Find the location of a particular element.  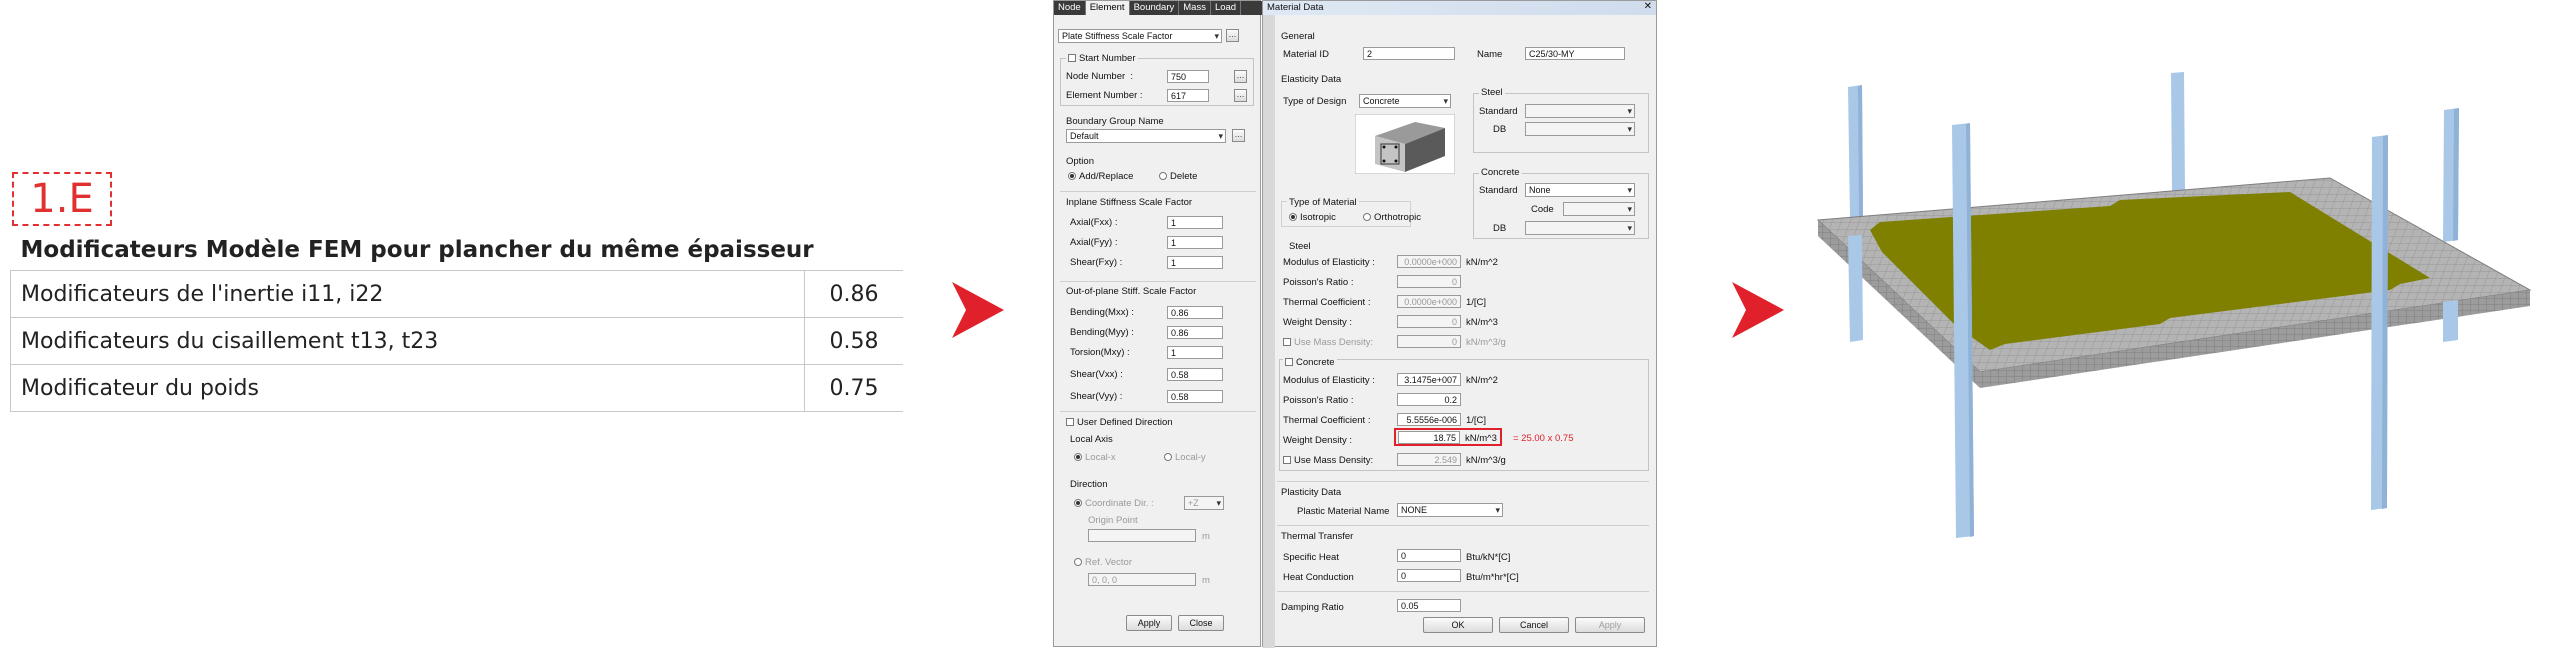

steel-modulus-input: 0.0000e+000 is located at coordinates (1429, 261).